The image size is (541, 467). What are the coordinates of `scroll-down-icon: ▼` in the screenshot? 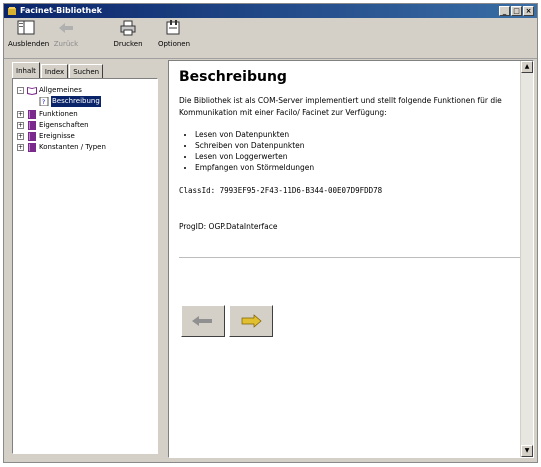 It's located at (527, 451).